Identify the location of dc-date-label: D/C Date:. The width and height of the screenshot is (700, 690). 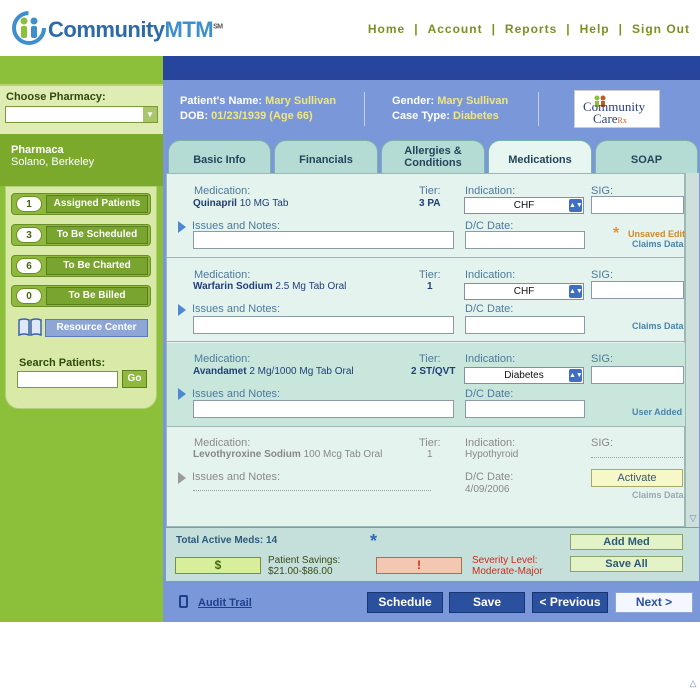
(489, 309).